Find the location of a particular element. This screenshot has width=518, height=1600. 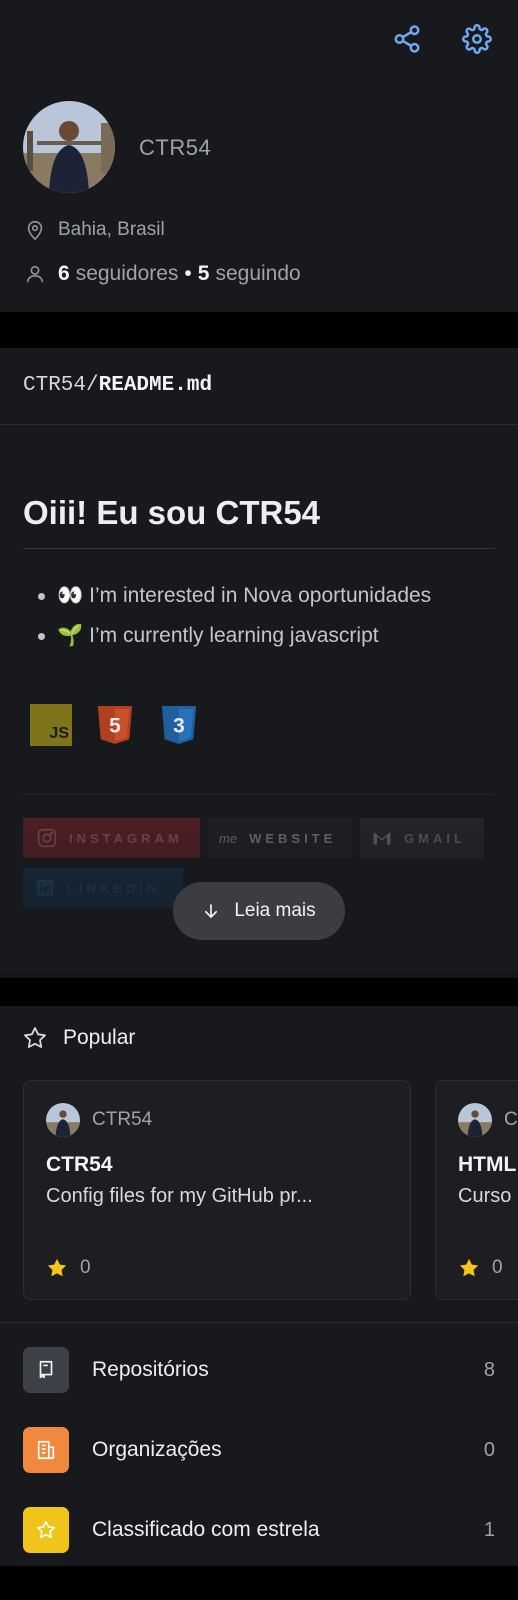

following-count: 5 is located at coordinates (203, 273).